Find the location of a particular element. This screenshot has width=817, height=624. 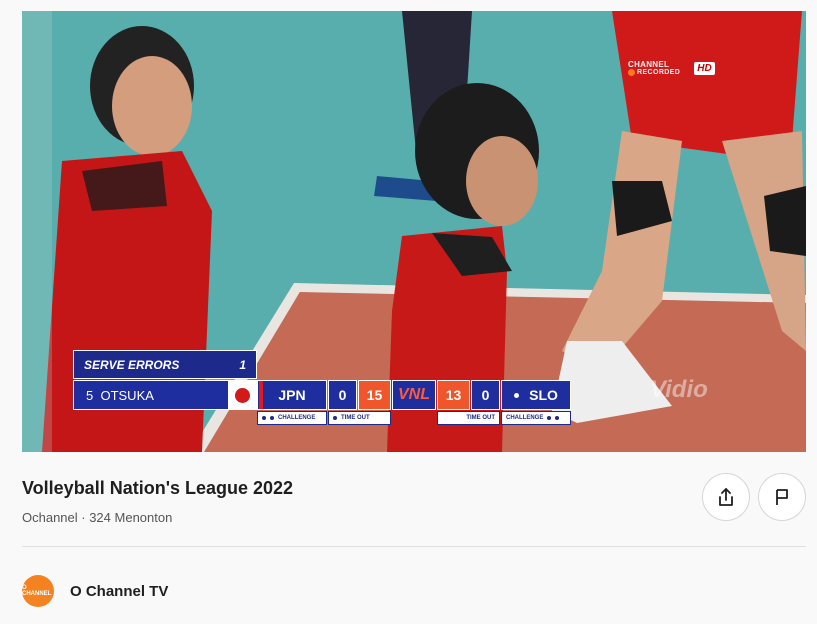

recorded-dot-icon is located at coordinates (631, 72).